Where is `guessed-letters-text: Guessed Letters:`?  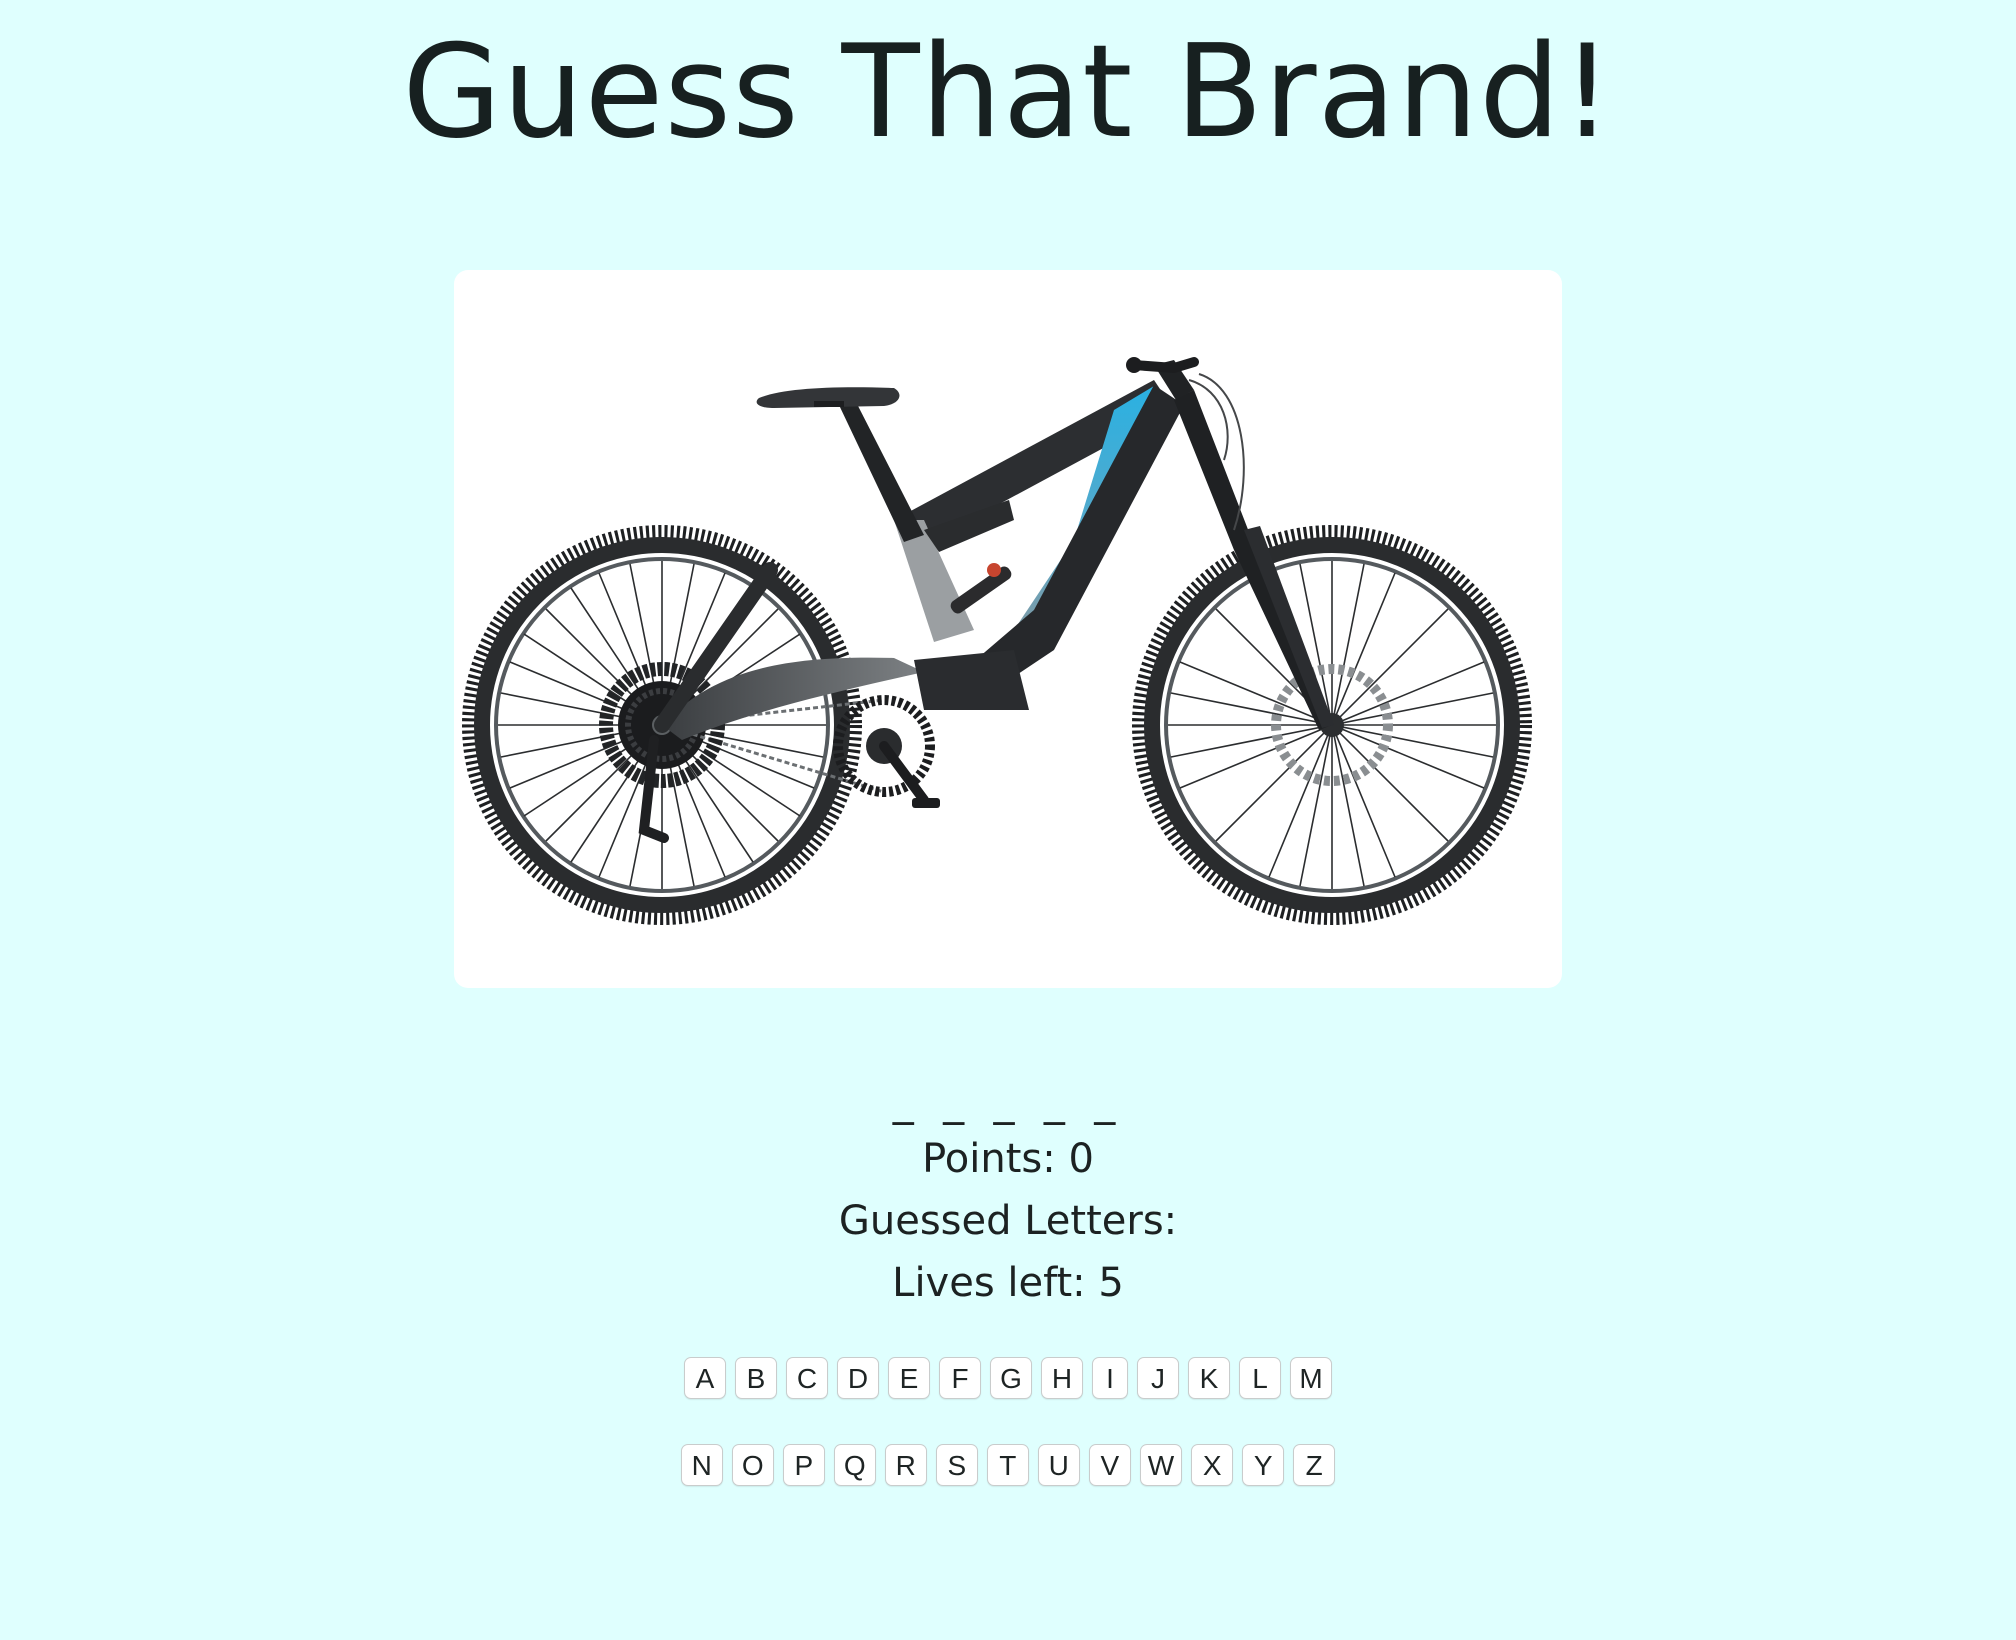 guessed-letters-text: Guessed Letters: is located at coordinates (1008, 1221).